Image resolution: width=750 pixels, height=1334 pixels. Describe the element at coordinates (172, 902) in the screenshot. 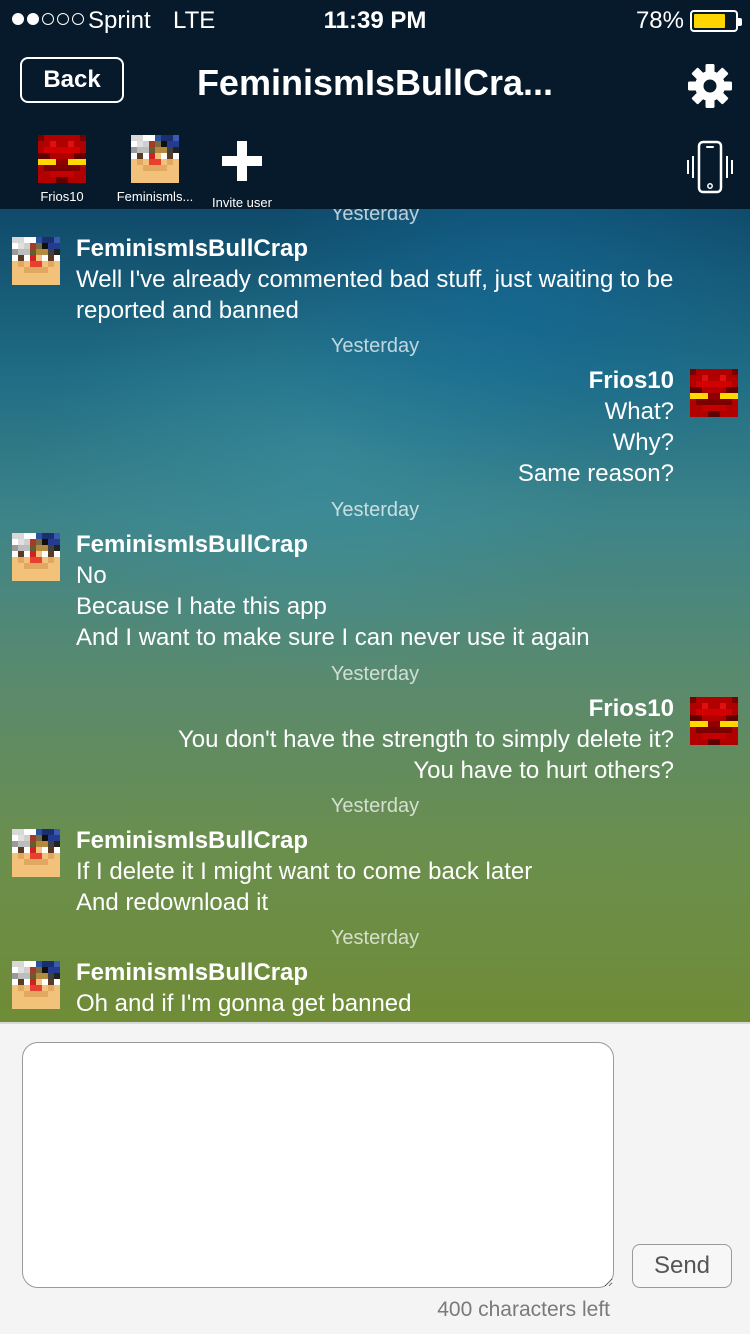

I see `message-line: And redownload it` at that location.